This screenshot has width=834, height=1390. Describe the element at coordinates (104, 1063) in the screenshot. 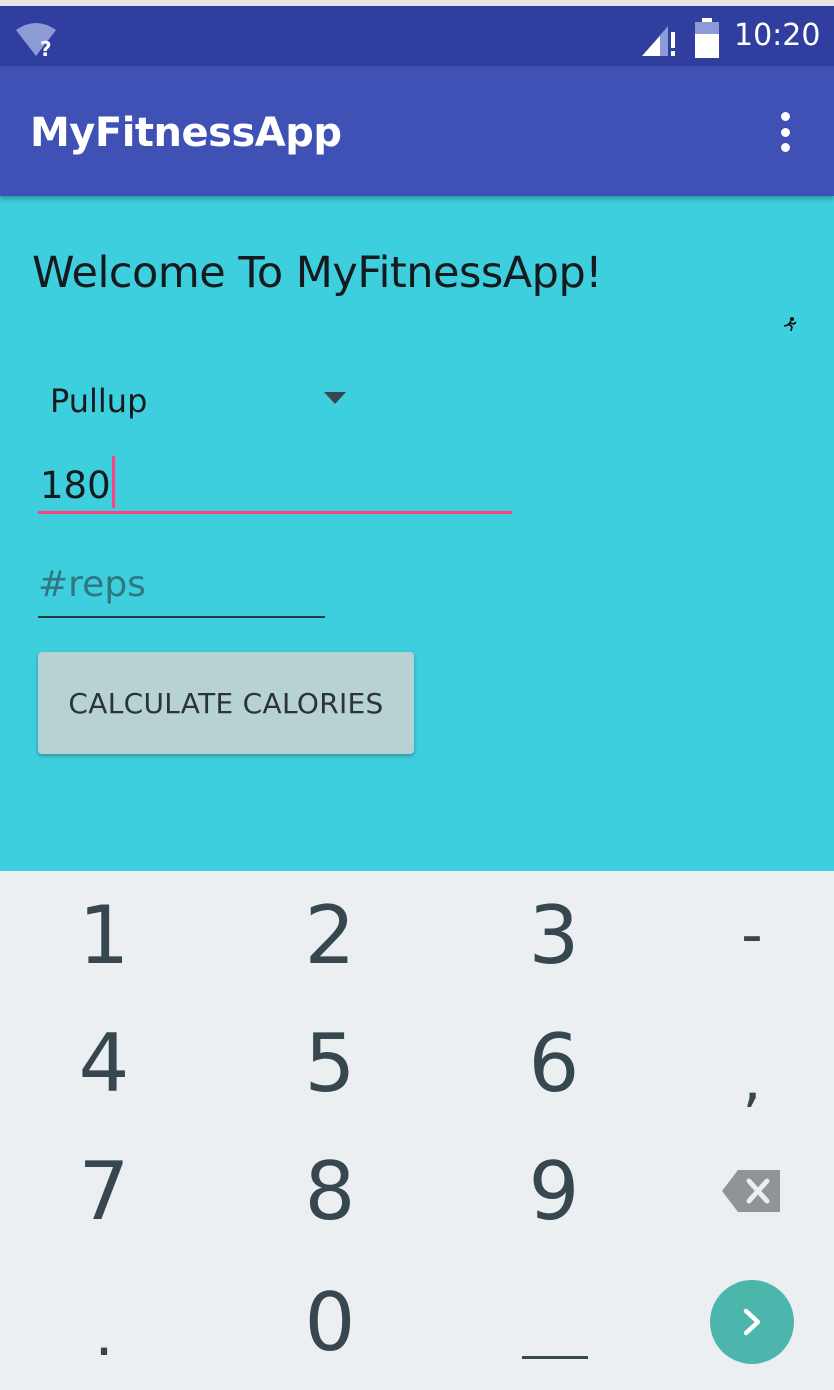

I see `key-4: 4` at that location.